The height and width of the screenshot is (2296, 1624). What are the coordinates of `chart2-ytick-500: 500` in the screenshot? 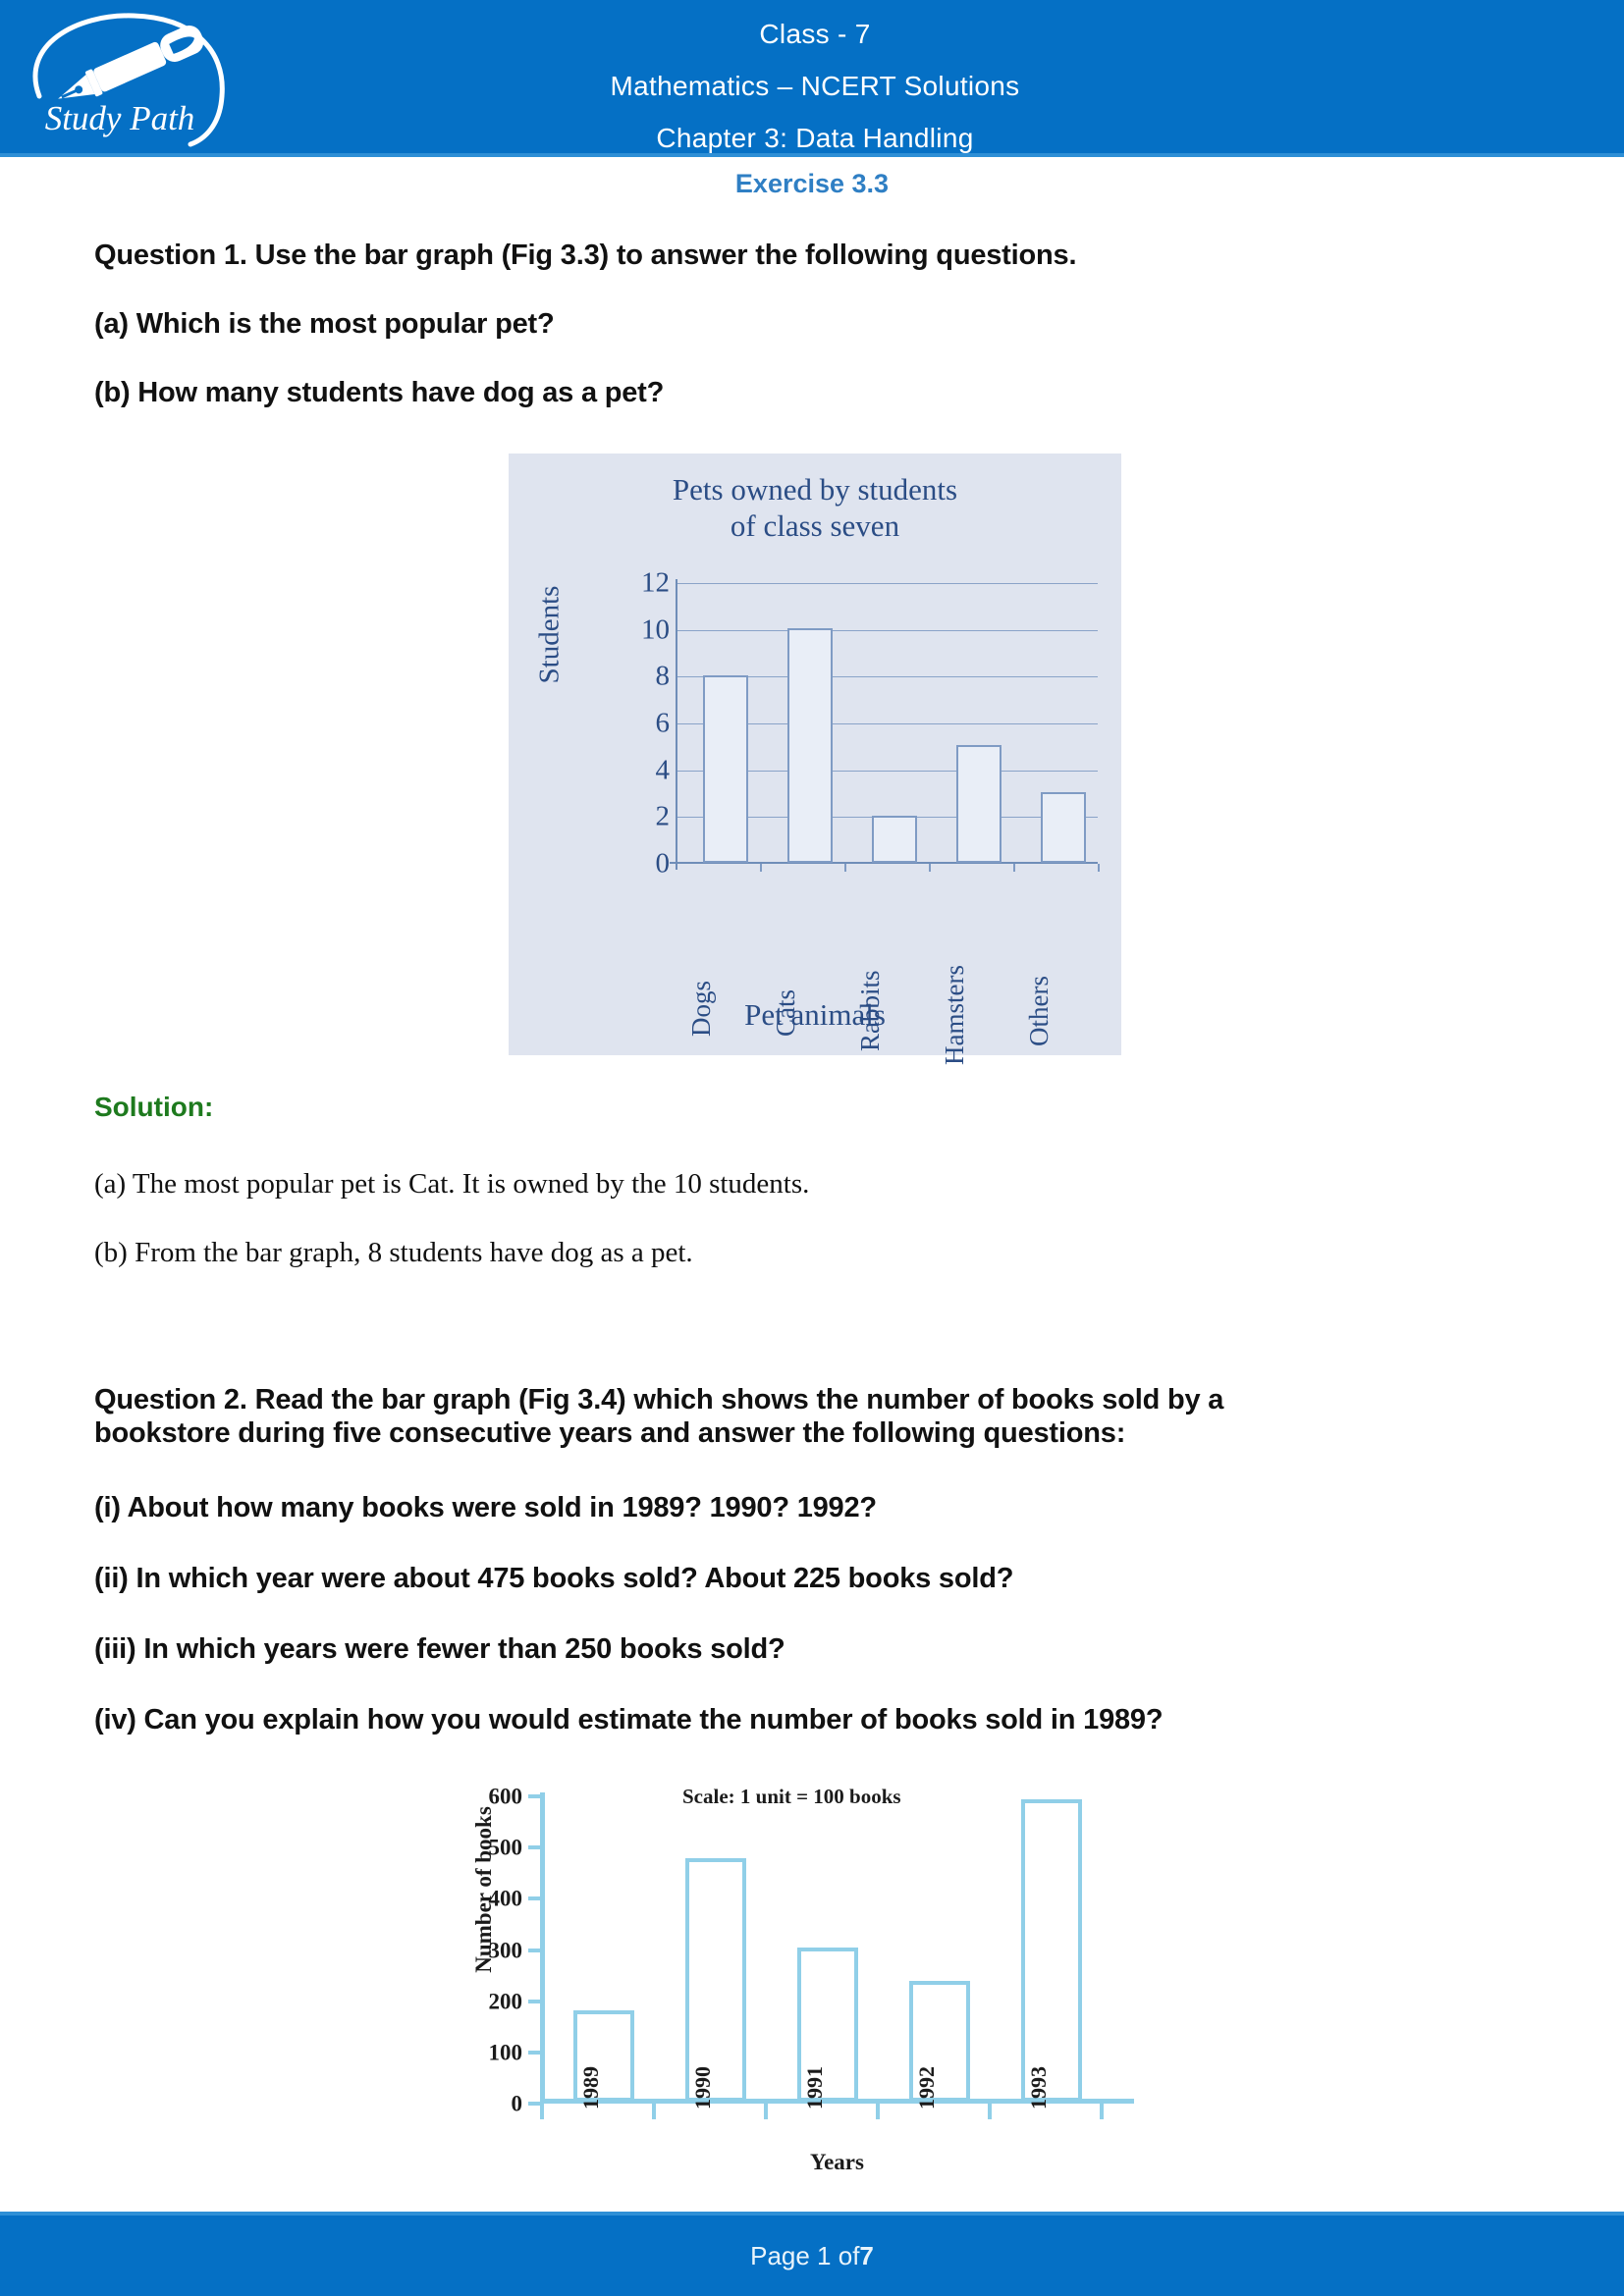 It's located at (505, 1848).